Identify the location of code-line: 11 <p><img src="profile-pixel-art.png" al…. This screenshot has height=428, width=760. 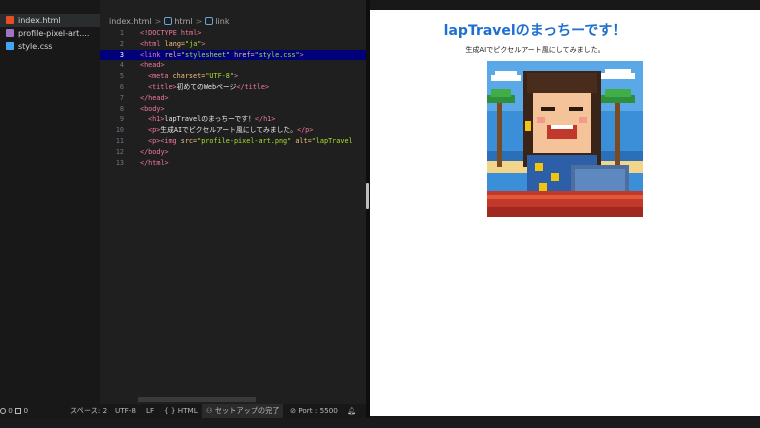
(233, 141).